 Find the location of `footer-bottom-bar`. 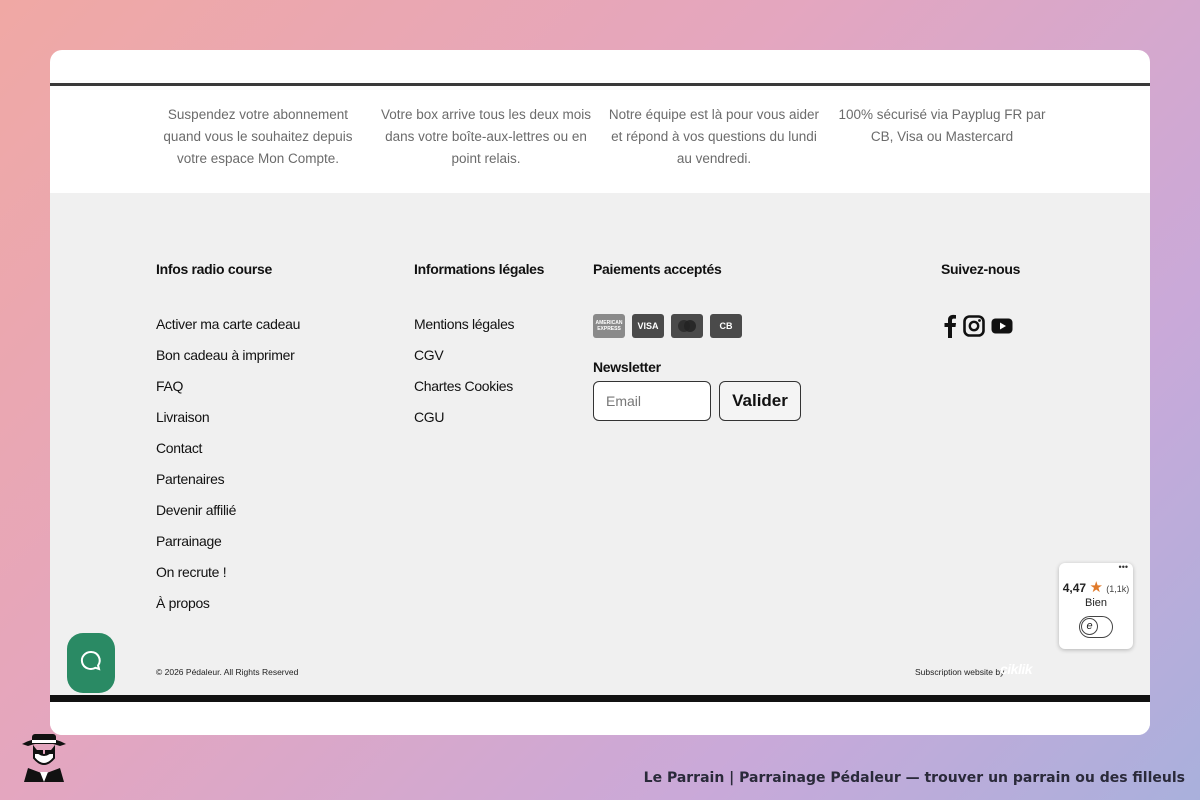

footer-bottom-bar is located at coordinates (600, 698).